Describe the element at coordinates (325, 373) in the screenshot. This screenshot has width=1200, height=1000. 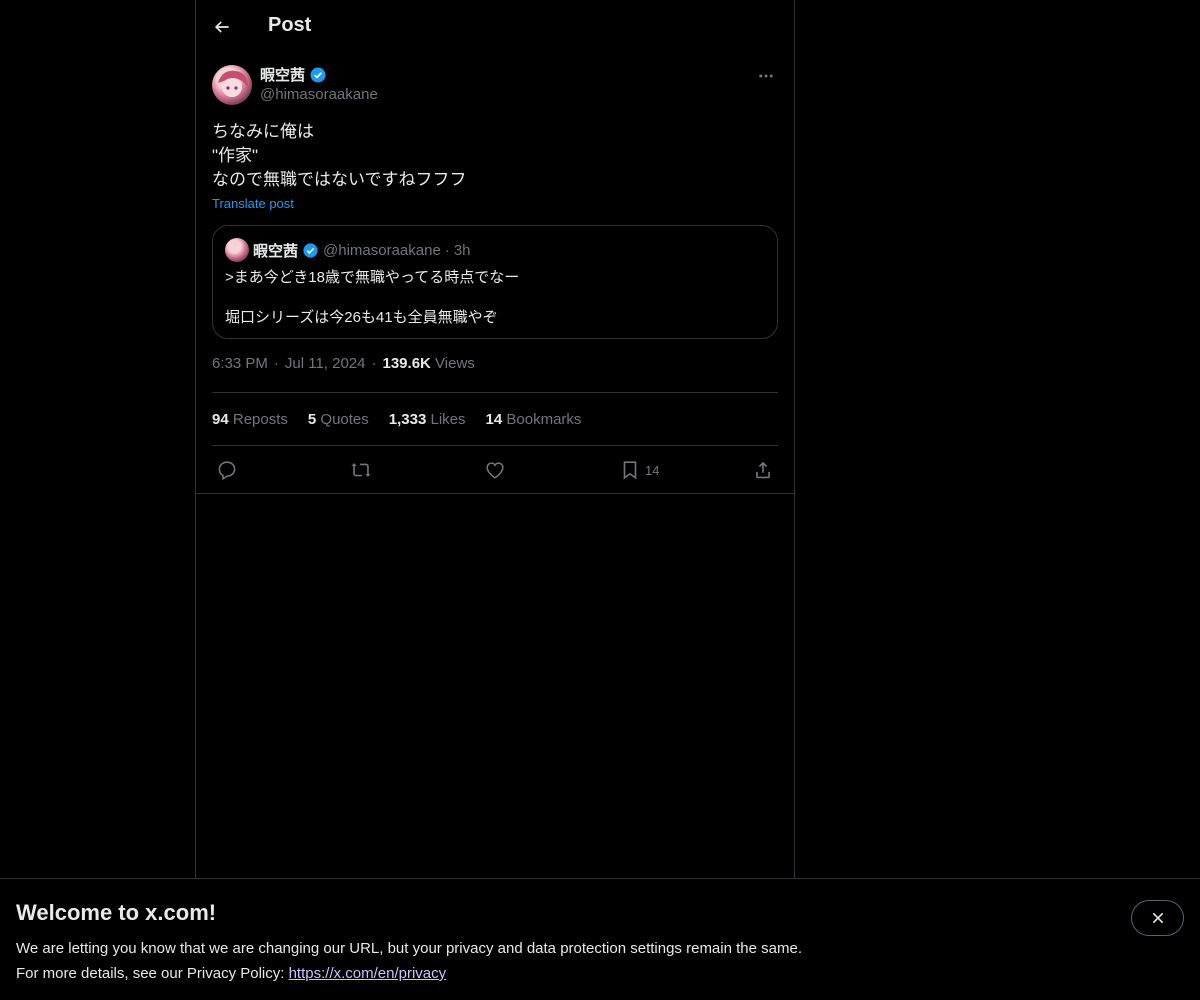
I see `post-date: Jul 11, 2024` at that location.